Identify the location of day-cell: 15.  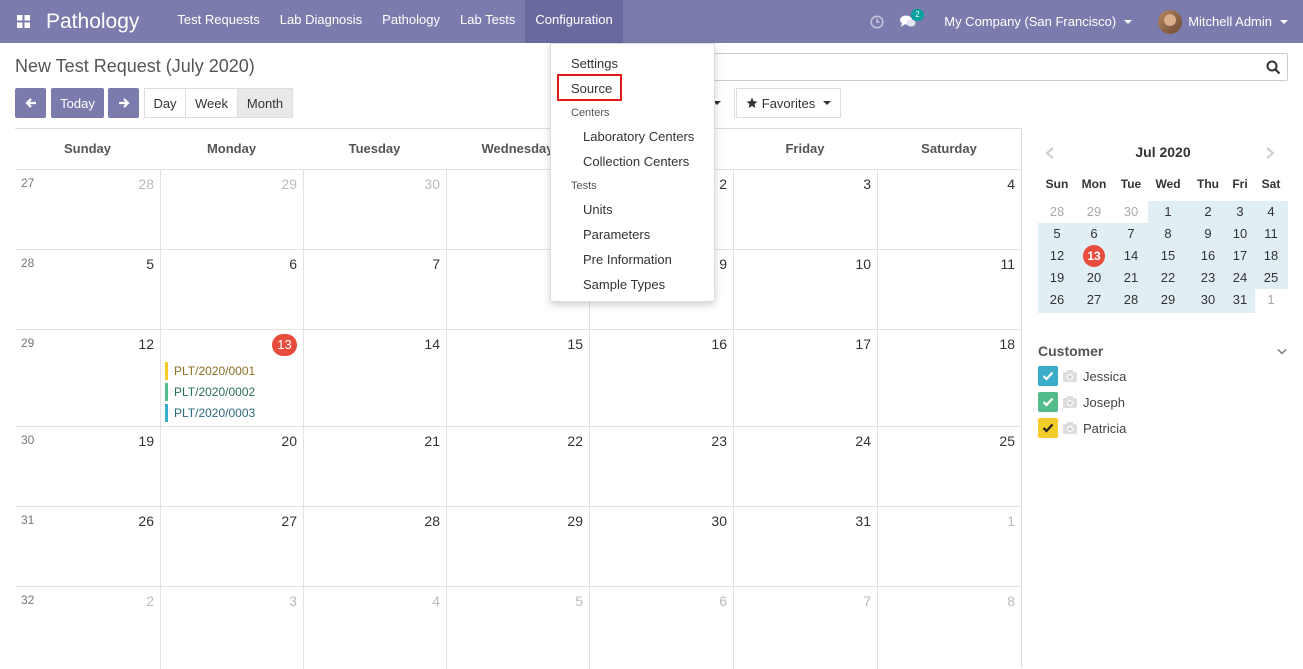
(517, 377).